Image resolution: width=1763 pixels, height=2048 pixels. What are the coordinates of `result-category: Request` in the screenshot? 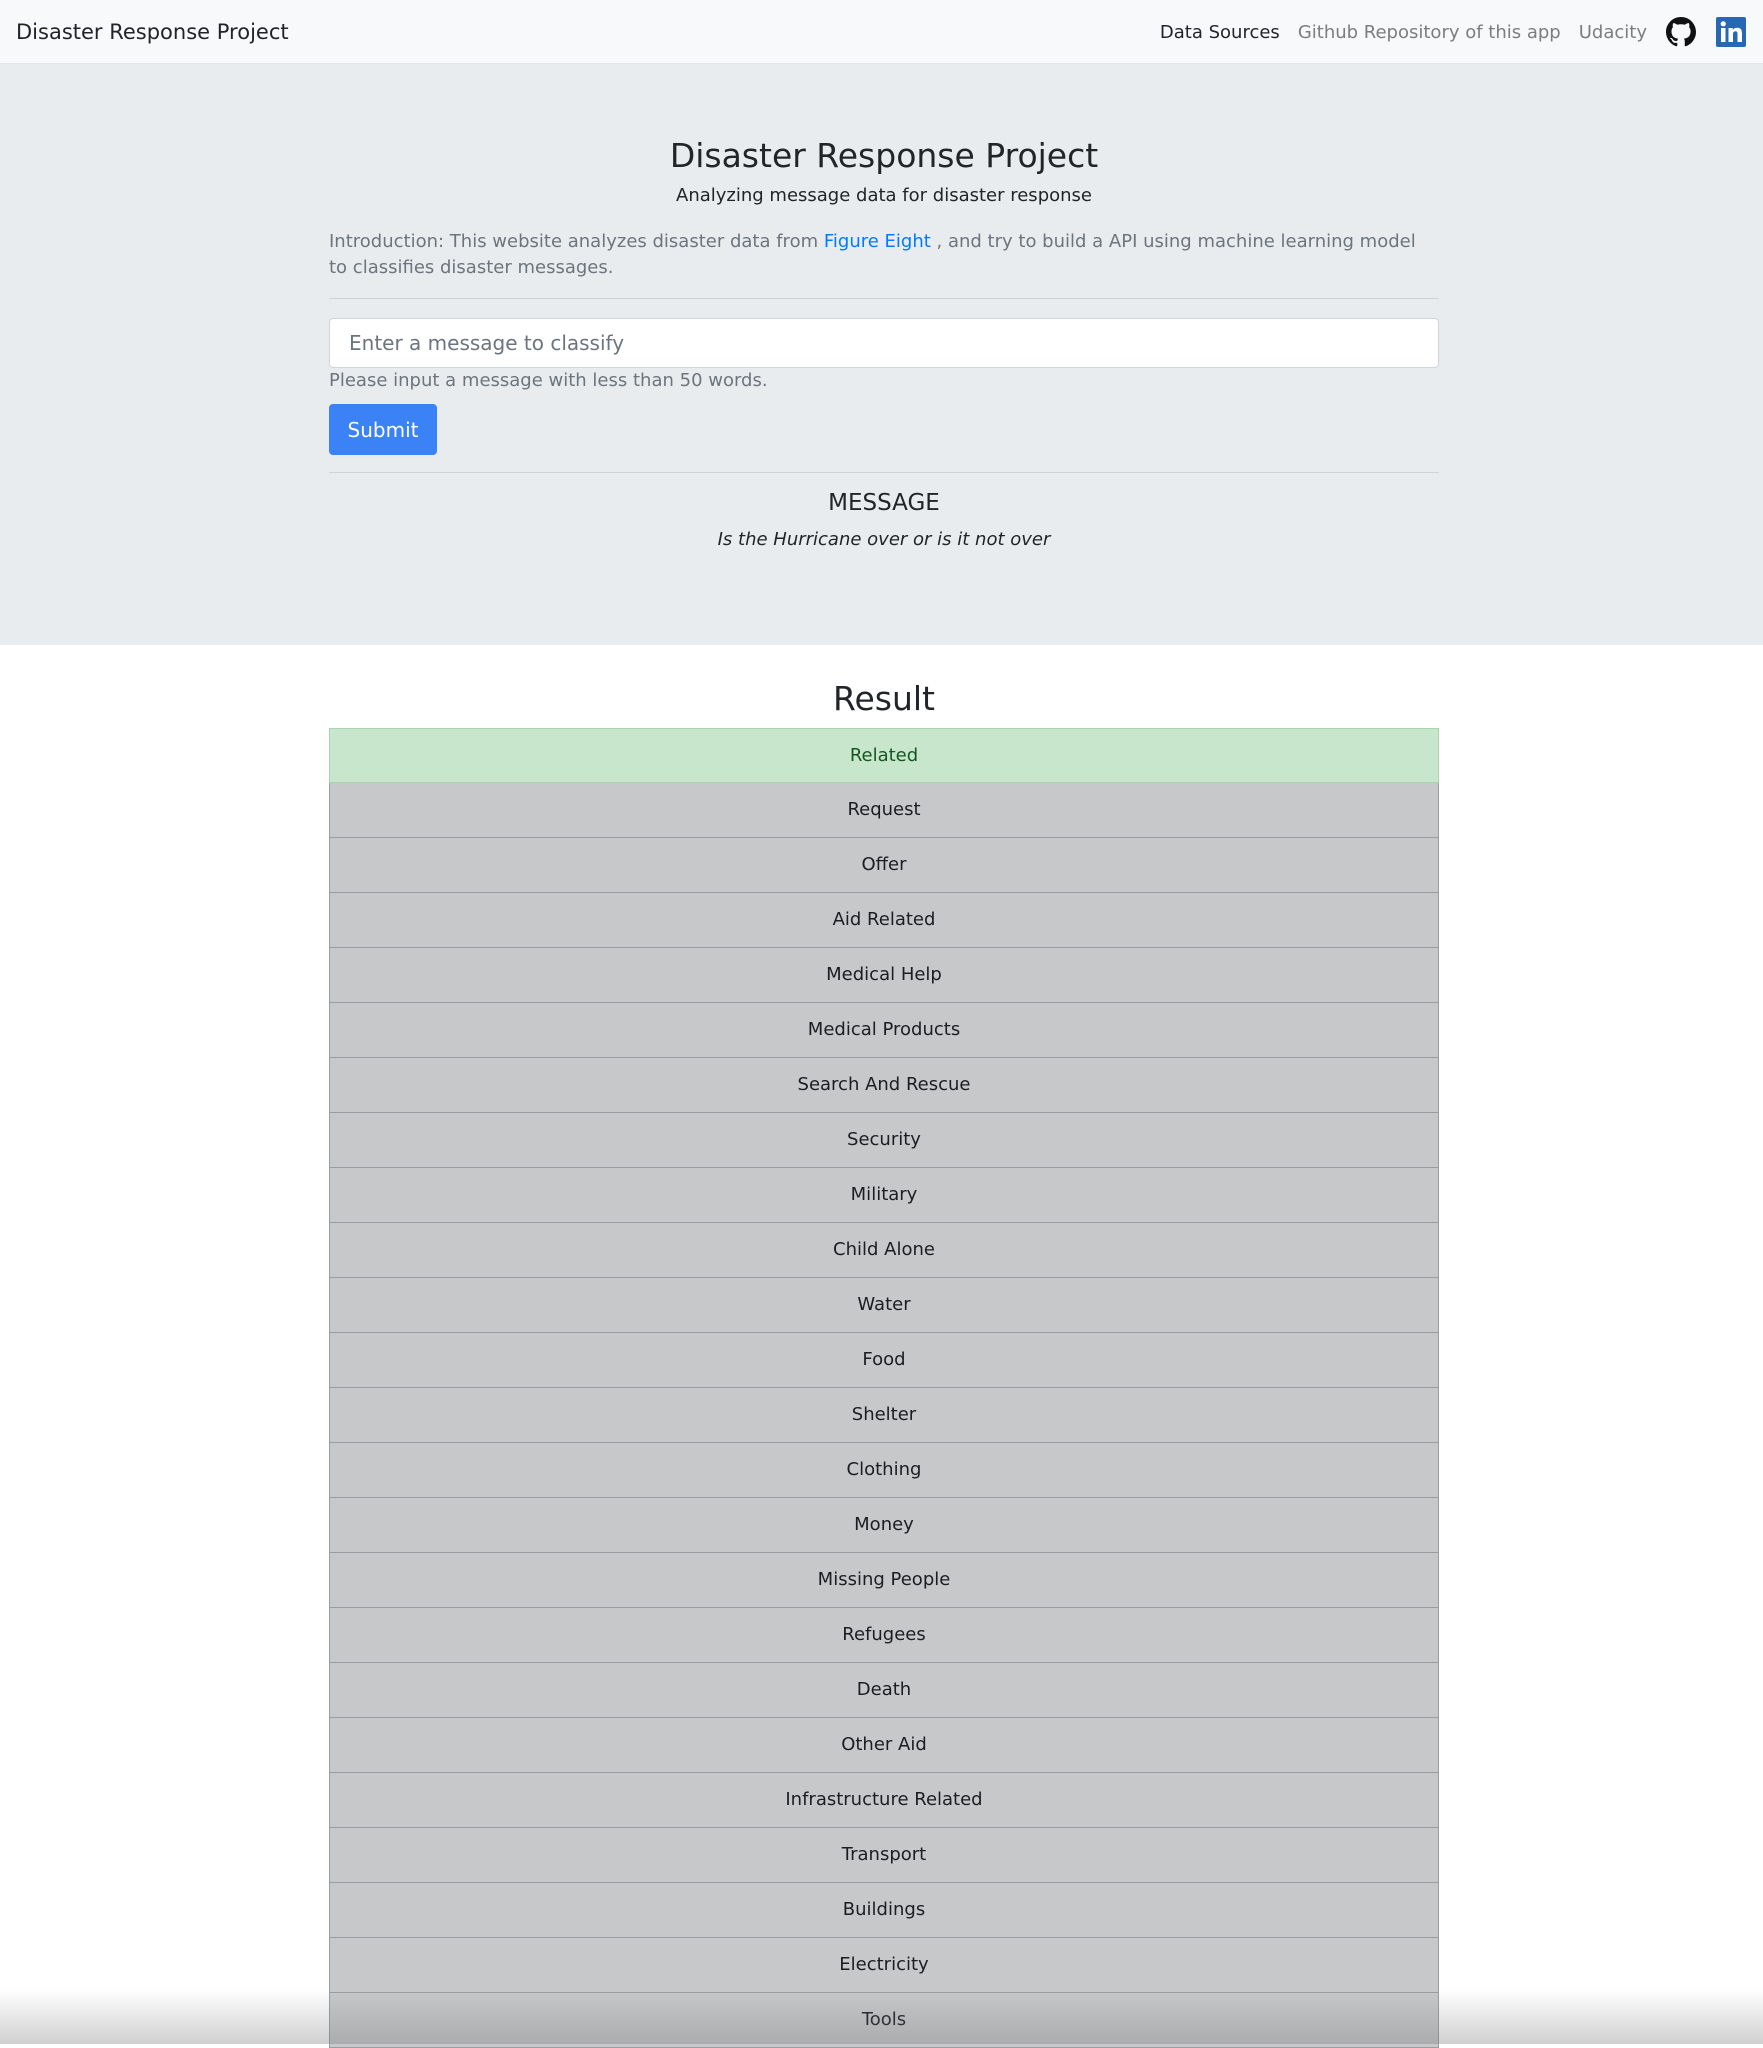 It's located at (884, 810).